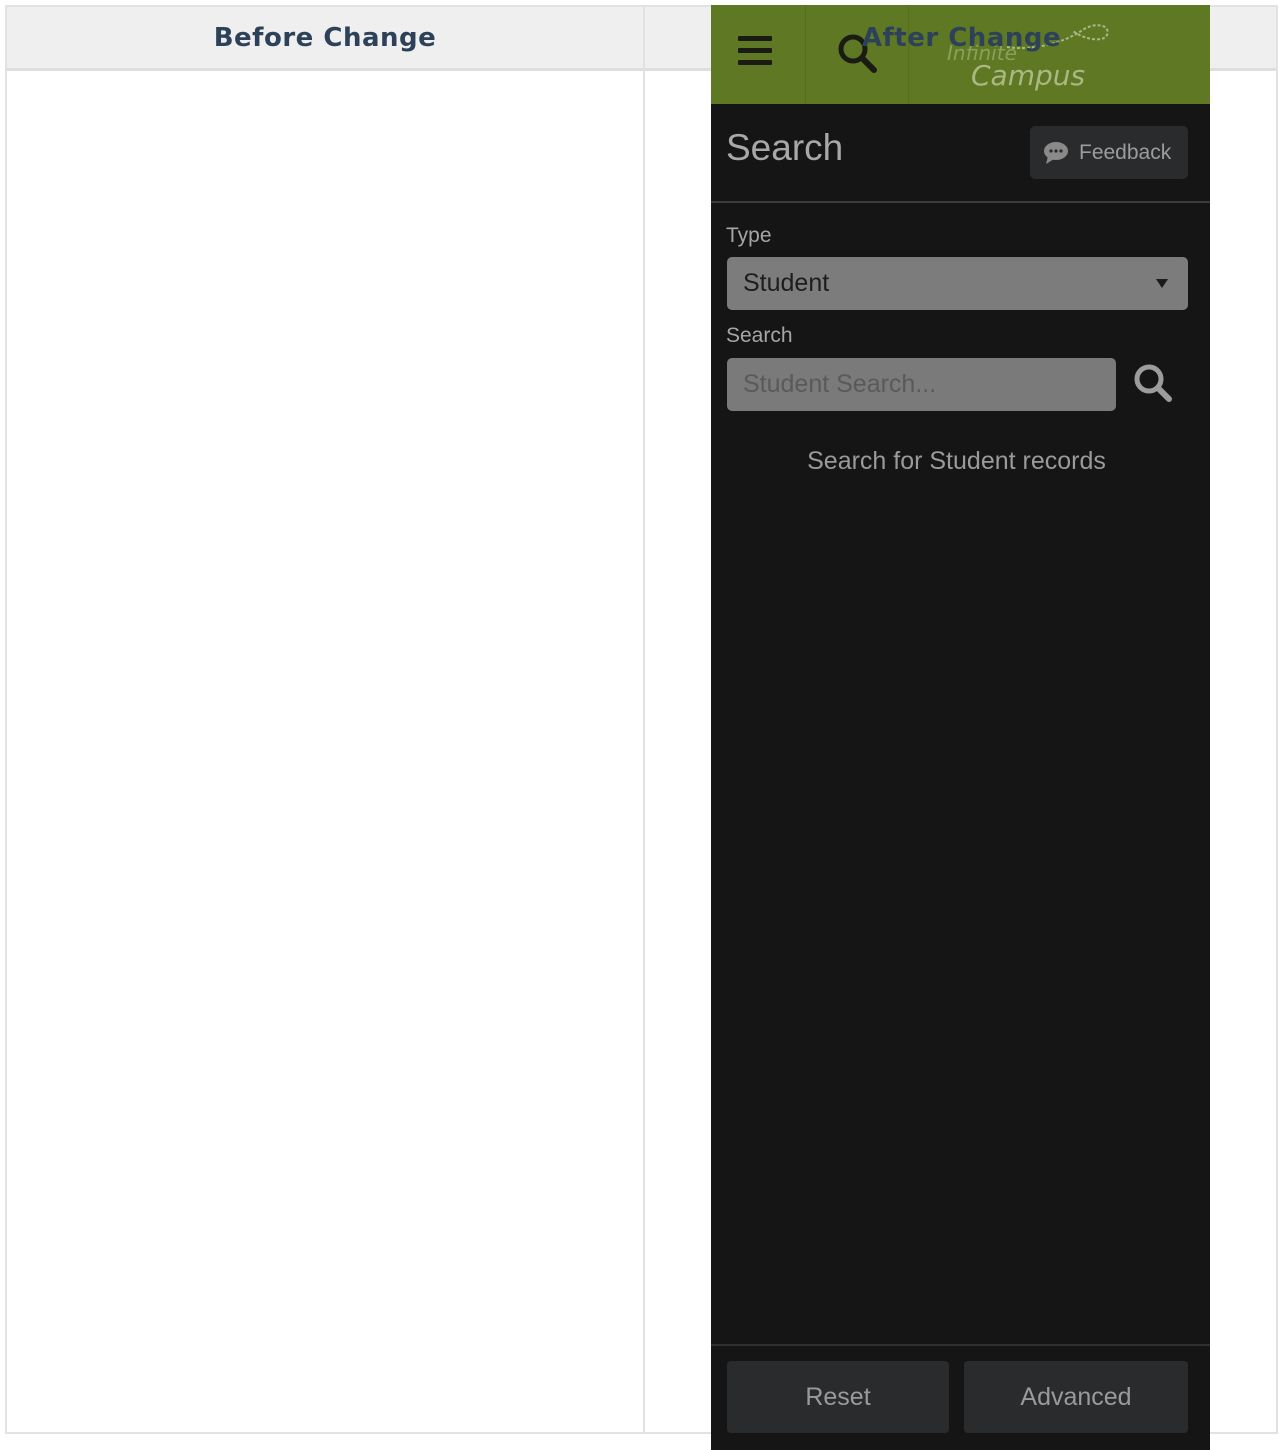 This screenshot has width=1279, height=1450. I want to click on speech-bubble-icon, so click(1056, 153).